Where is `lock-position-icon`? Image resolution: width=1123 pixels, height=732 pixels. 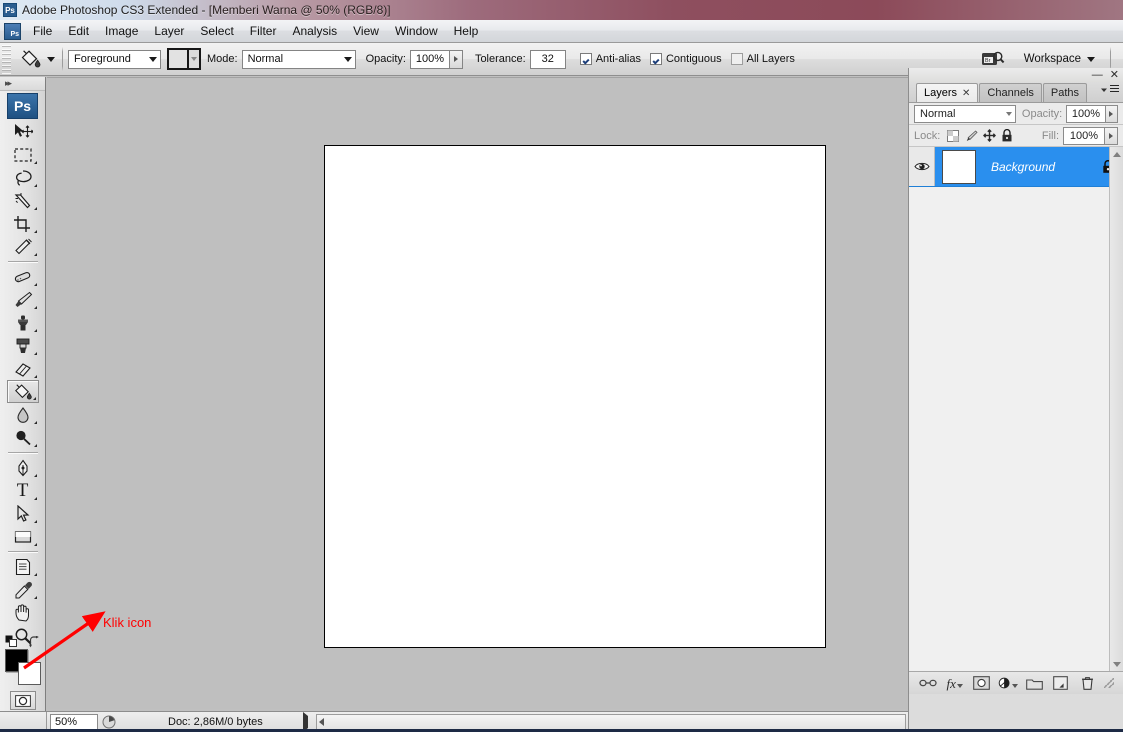
lock-position-icon is located at coordinates (989, 135).